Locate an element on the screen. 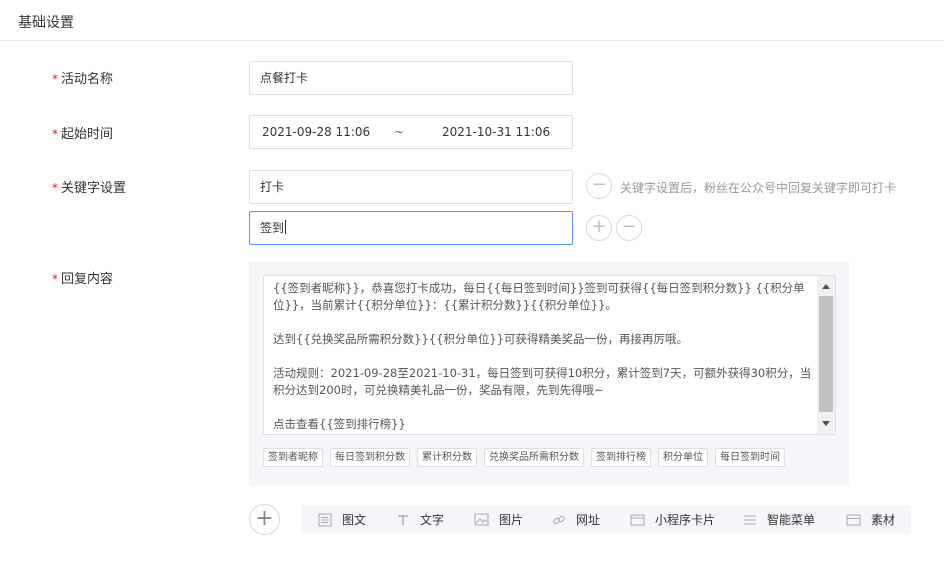  variable-tag: 每日签到积分数 is located at coordinates (370, 457).